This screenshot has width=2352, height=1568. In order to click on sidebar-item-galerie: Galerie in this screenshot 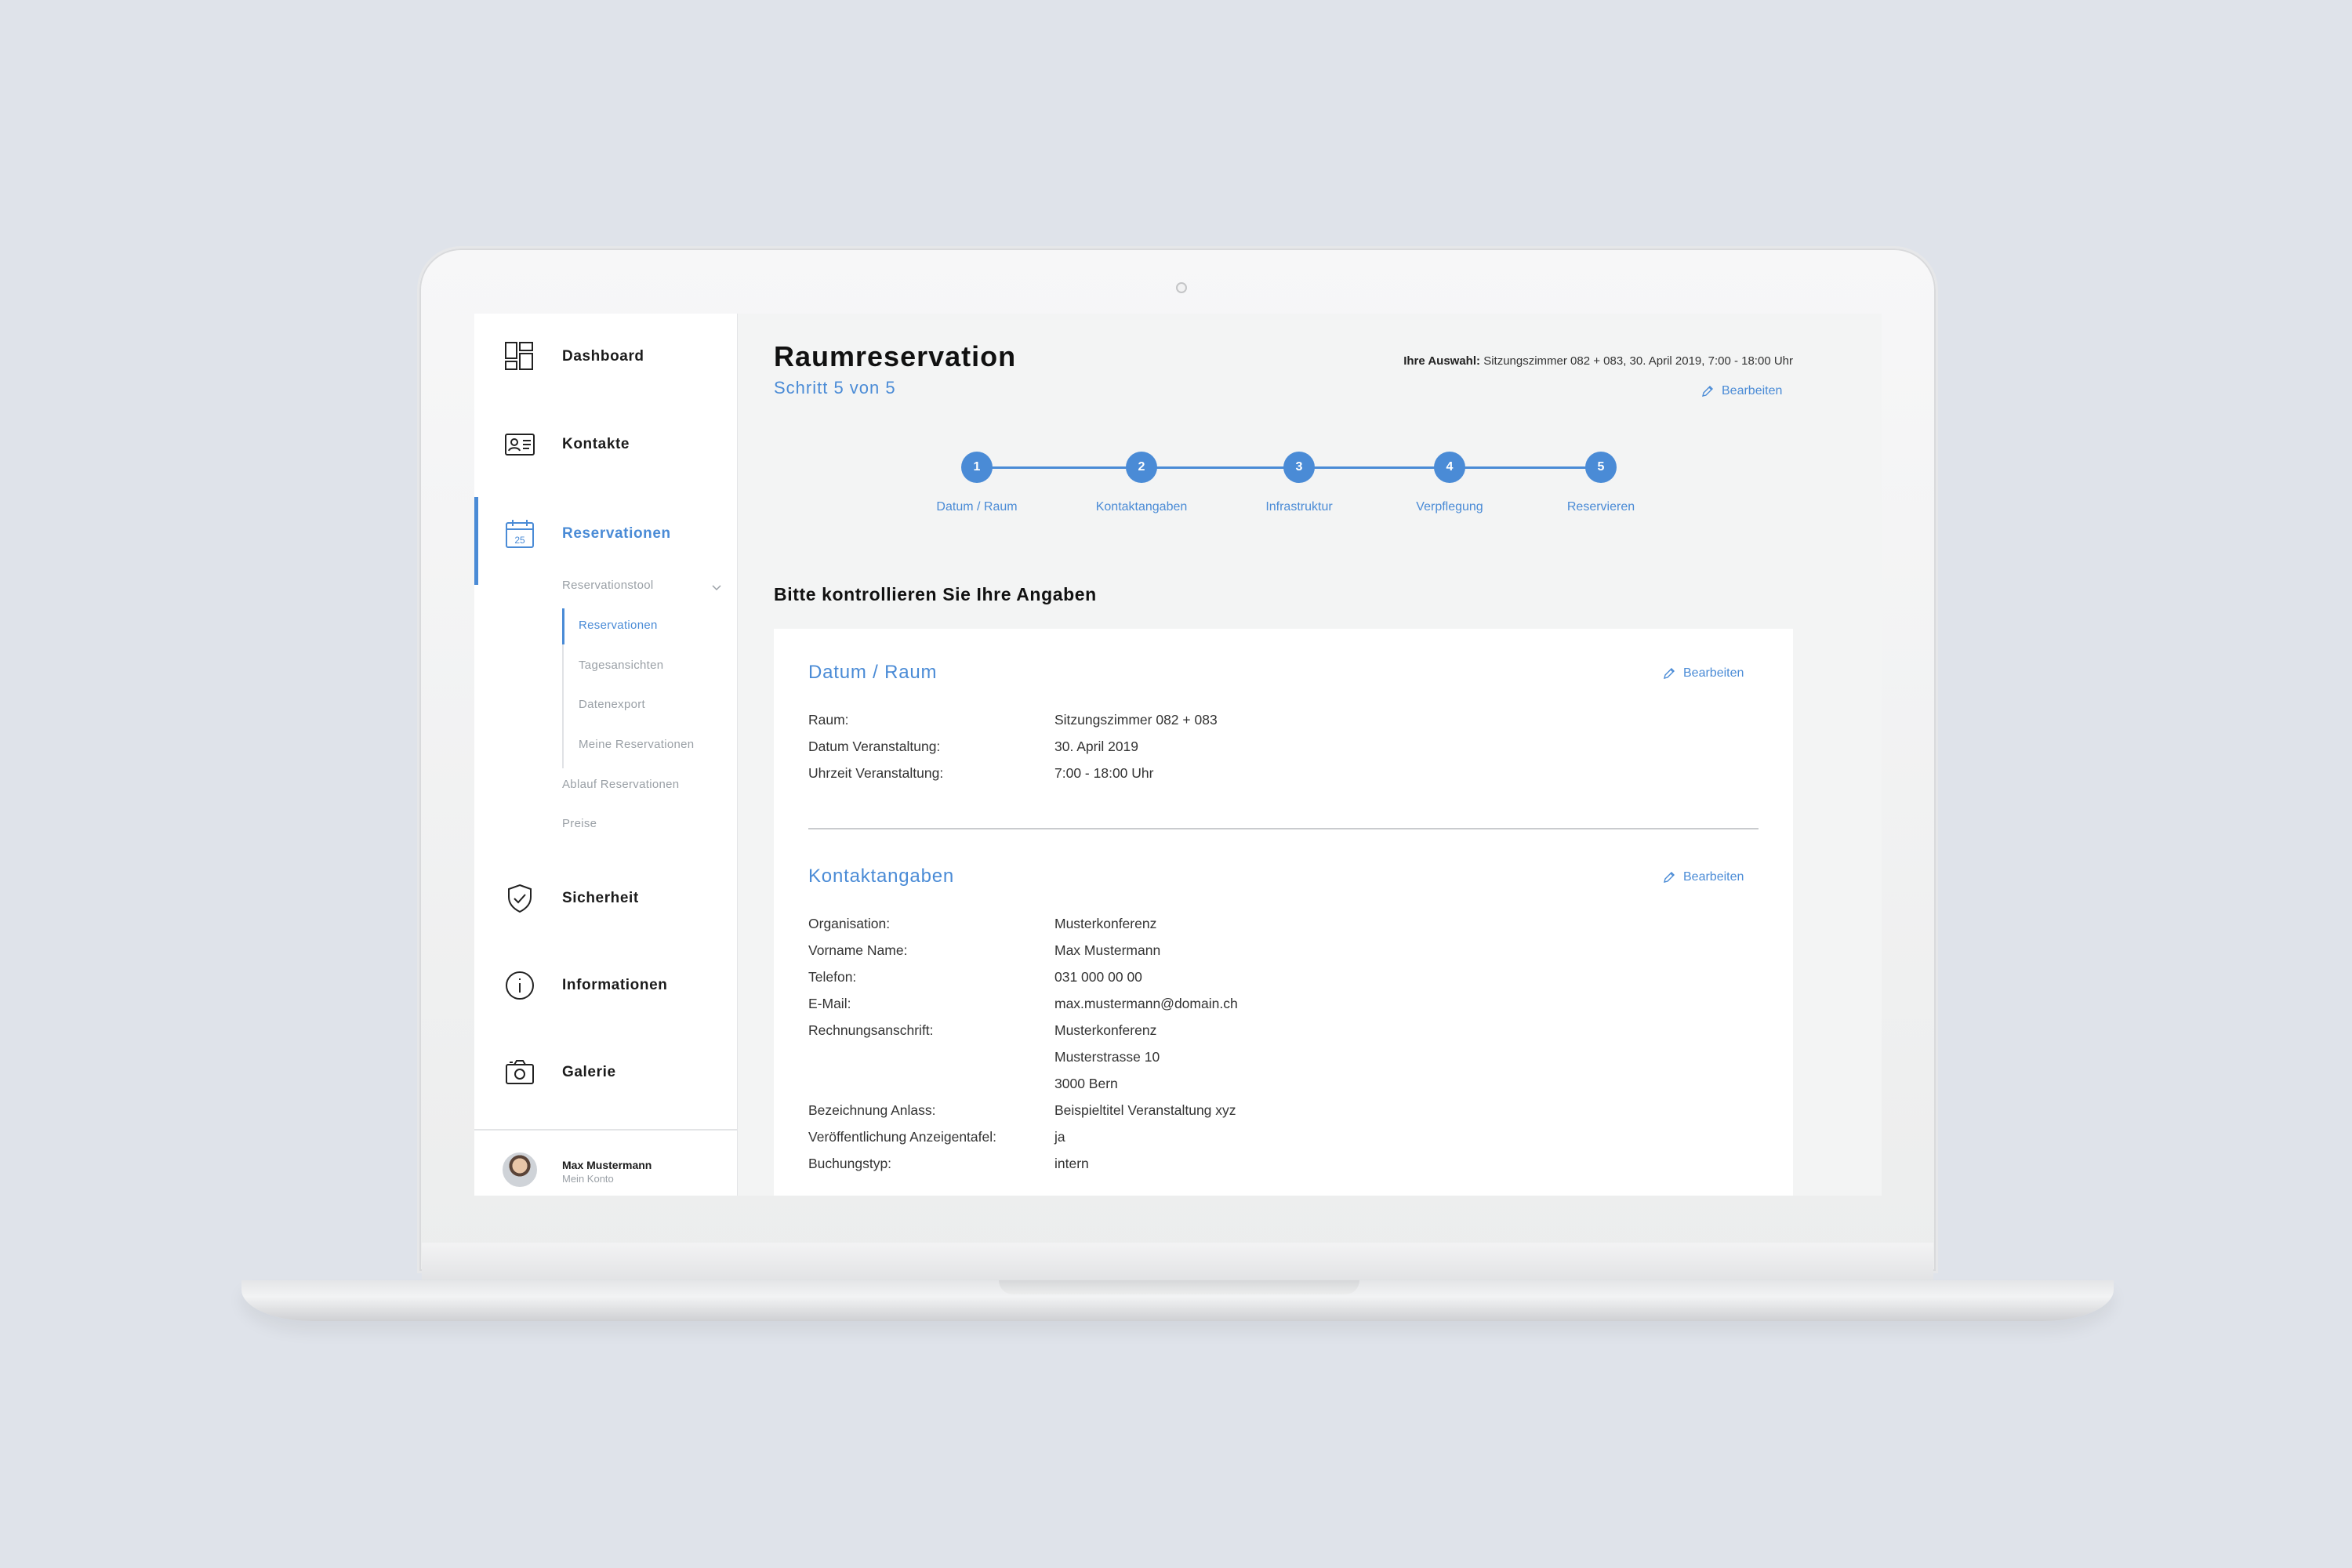, I will do `click(606, 1072)`.